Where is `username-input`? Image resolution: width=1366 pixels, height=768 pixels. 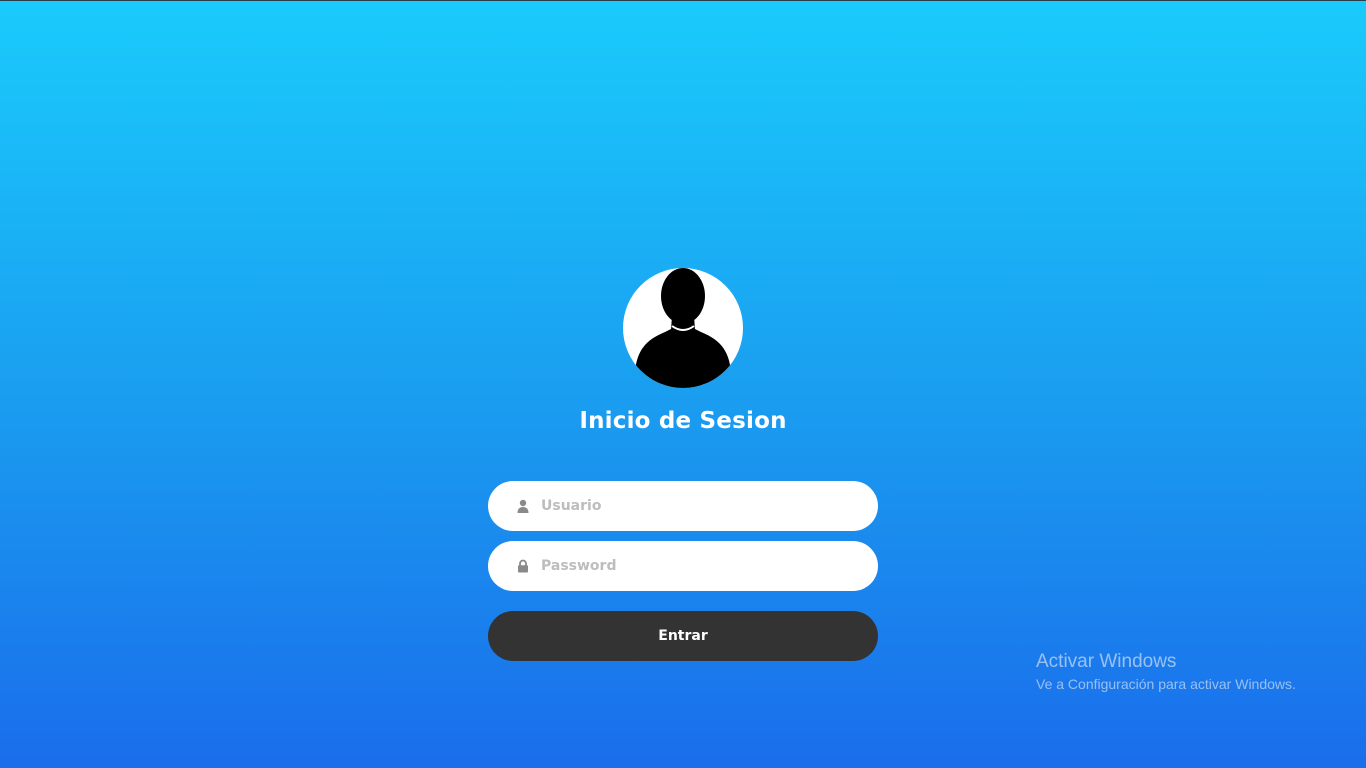
username-input is located at coordinates (701, 506).